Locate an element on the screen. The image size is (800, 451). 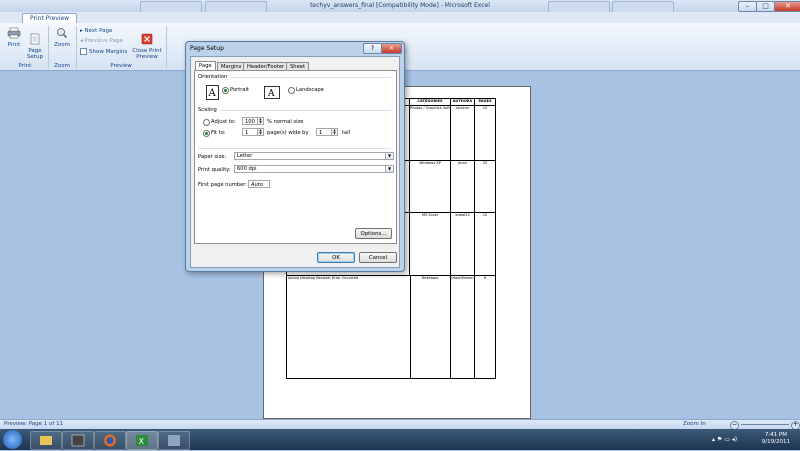
checkbox-icon is located at coordinates (83, 51).